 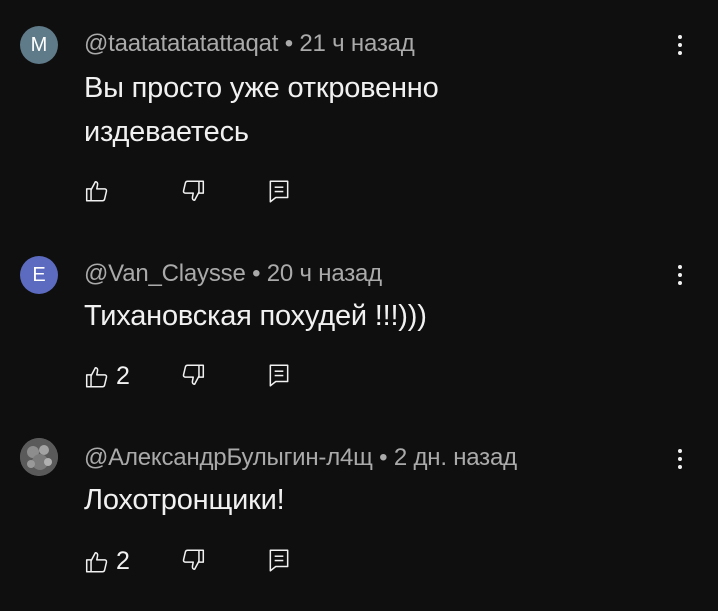 What do you see at coordinates (261, 88) in the screenshot?
I see `comment-text-line: Вы просто уже откровенно` at bounding box center [261, 88].